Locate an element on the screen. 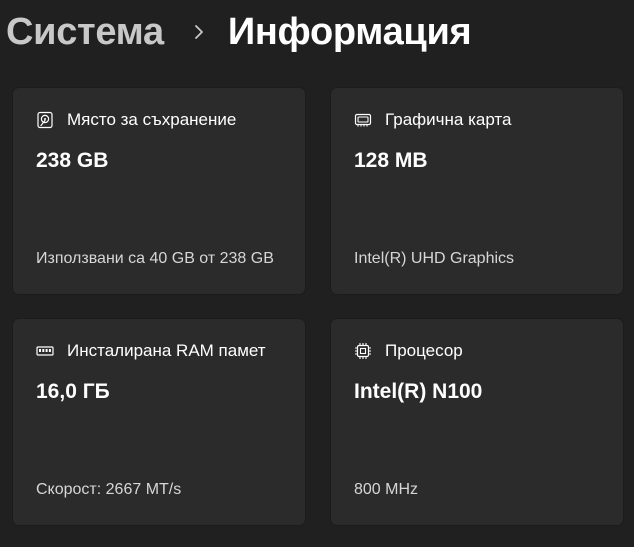  ram-card-header: Инсталирана RAM памет is located at coordinates (151, 351).